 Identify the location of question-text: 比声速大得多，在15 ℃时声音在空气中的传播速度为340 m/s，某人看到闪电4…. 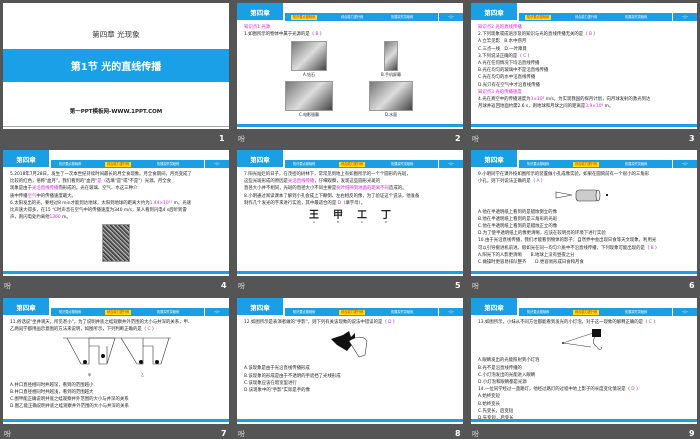
(98, 211).